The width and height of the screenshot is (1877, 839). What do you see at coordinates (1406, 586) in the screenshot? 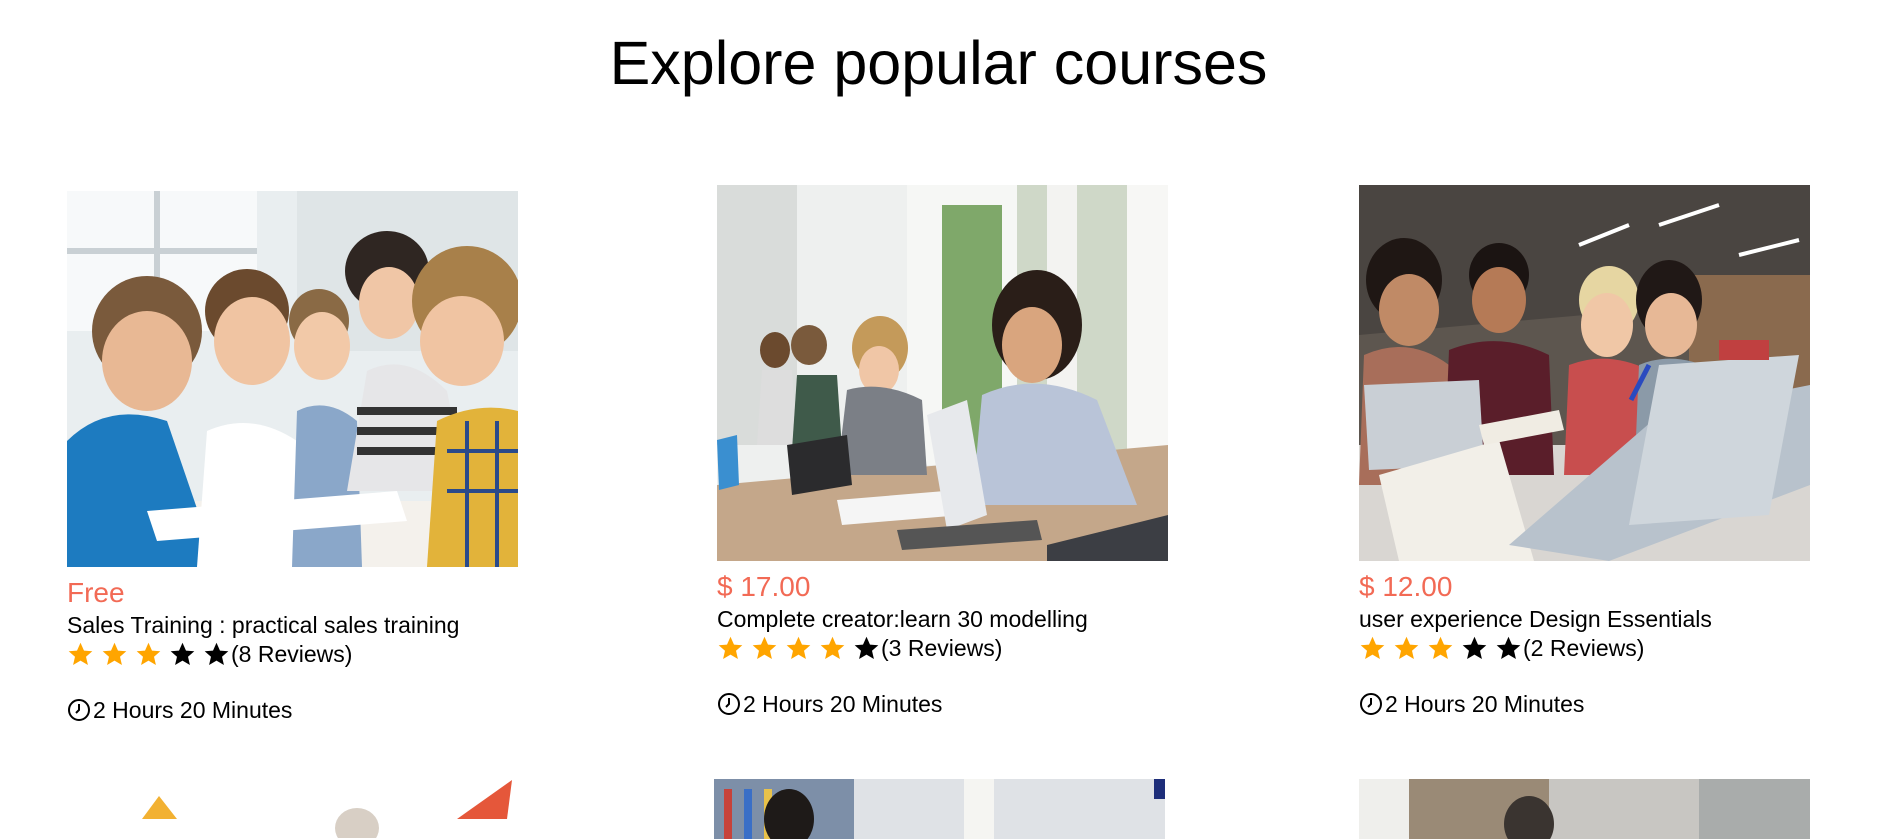
I see `course-price: $ 12.00` at bounding box center [1406, 586].